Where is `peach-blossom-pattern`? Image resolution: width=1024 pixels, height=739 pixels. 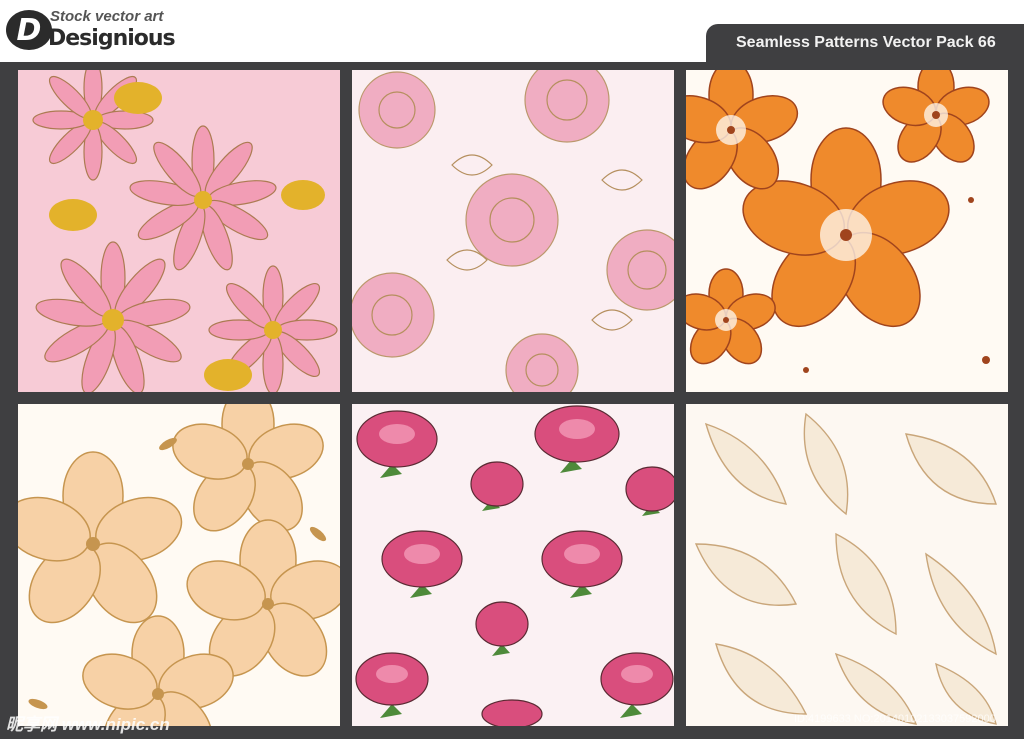 peach-blossom-pattern is located at coordinates (179, 565).